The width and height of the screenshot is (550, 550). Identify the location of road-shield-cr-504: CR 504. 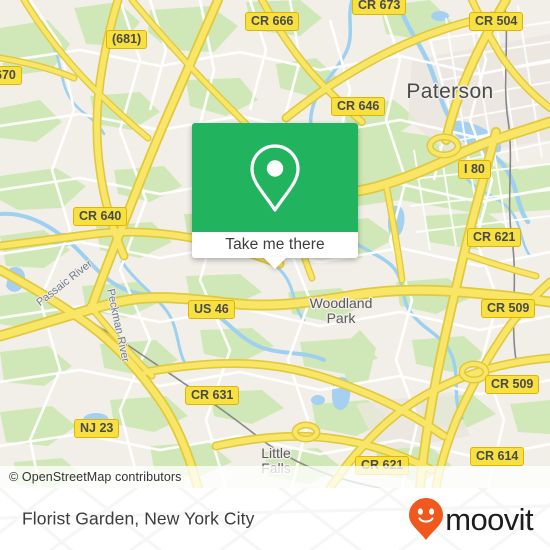
(496, 21).